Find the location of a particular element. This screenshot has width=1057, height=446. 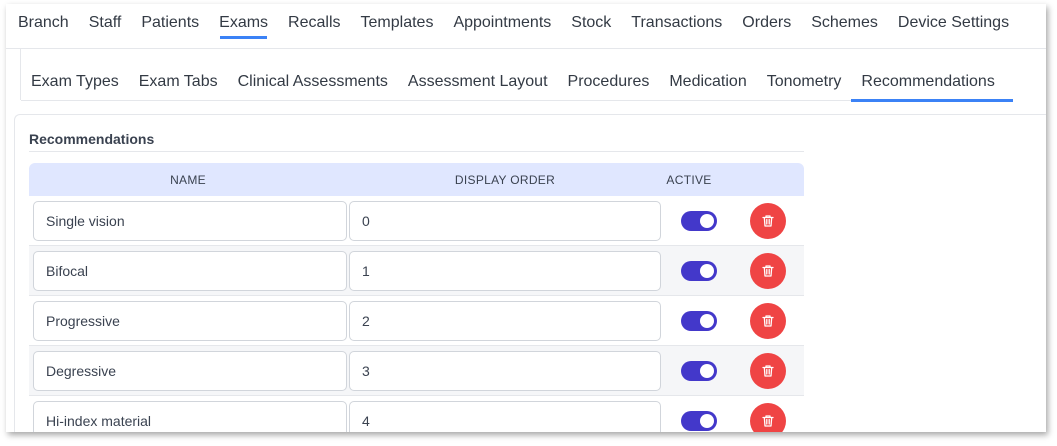

top-tab-staff: Staff is located at coordinates (105, 23).